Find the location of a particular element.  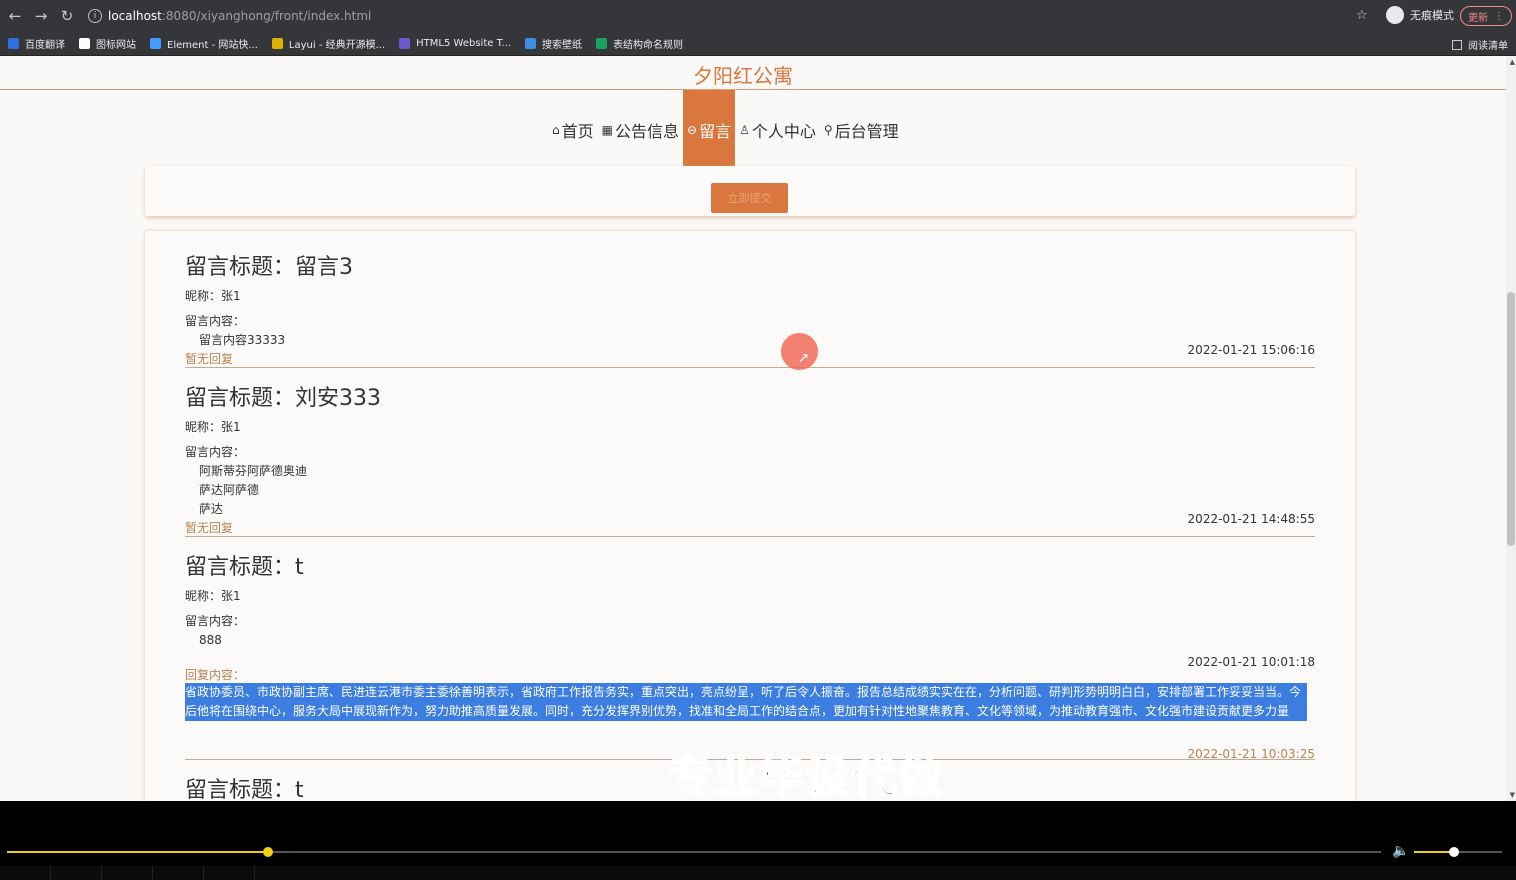

message-content-line: 留言内容33333 is located at coordinates (242, 340).